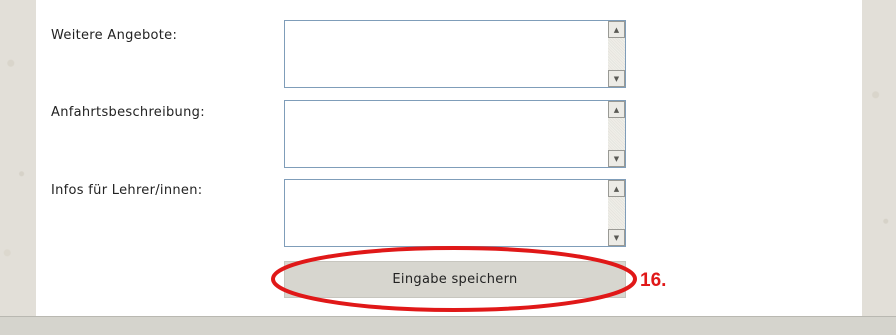  What do you see at coordinates (879, 158) in the screenshot?
I see `stone-background-right` at bounding box center [879, 158].